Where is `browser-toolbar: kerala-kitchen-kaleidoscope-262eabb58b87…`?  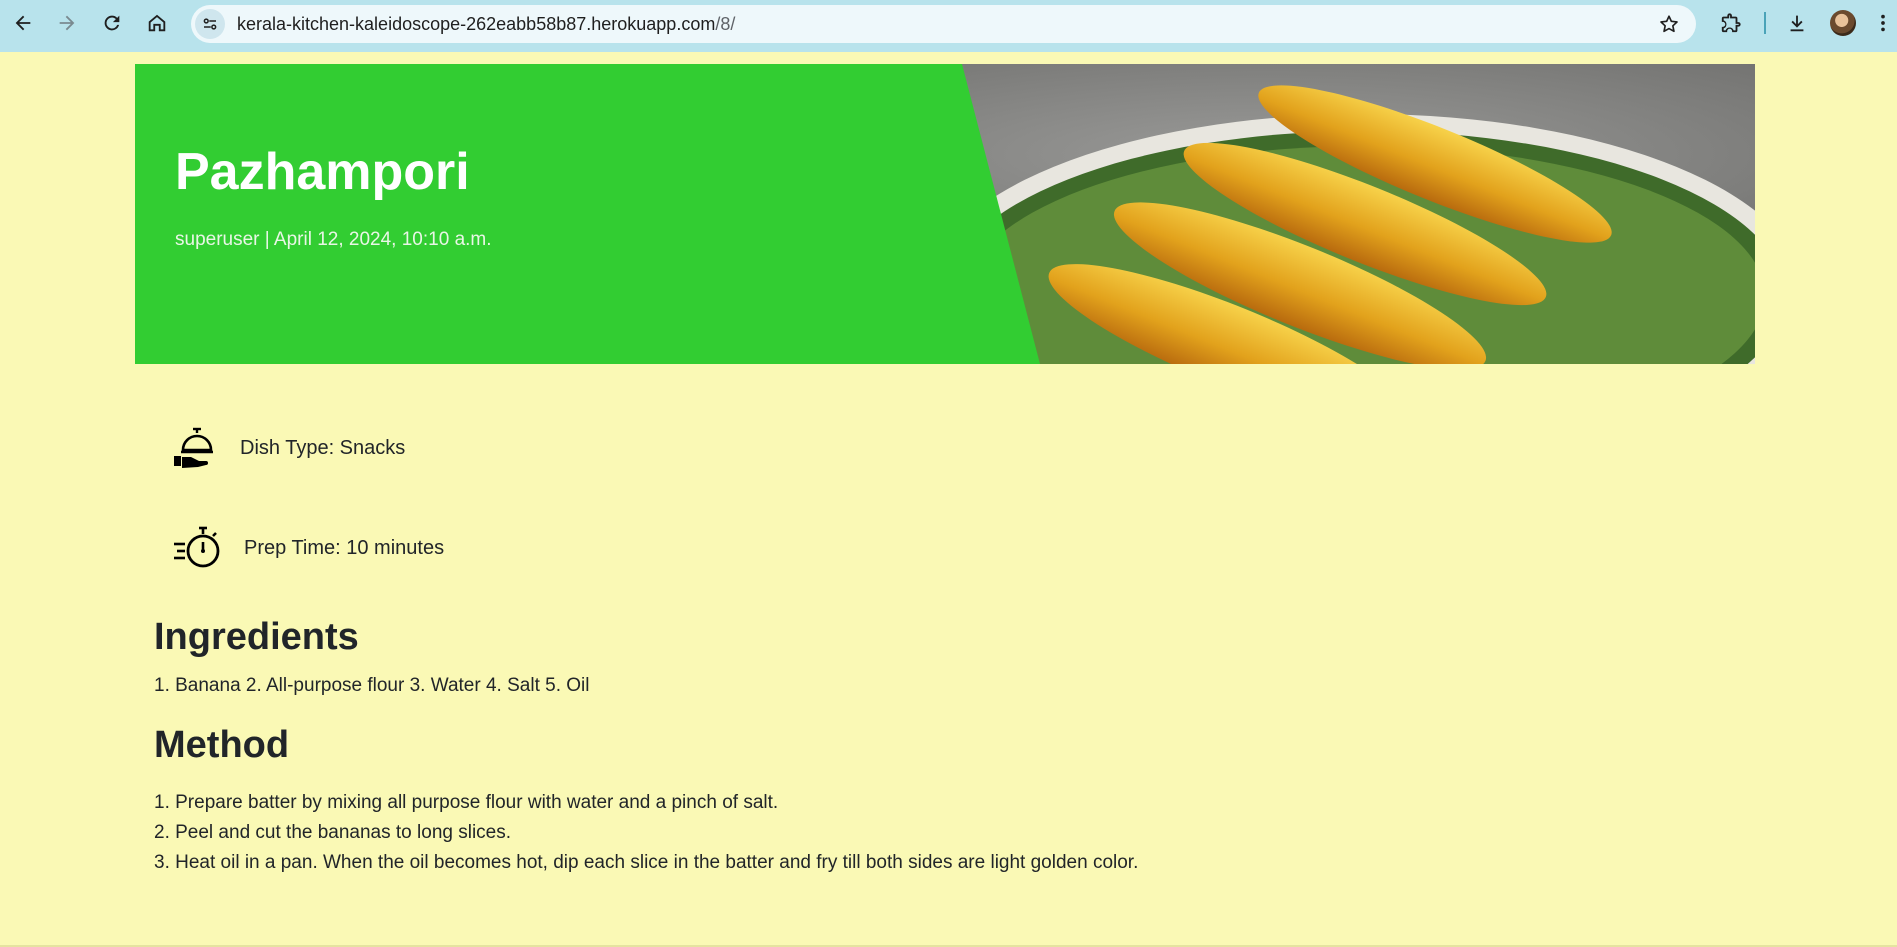
browser-toolbar: kerala-kitchen-kaleidoscope-262eabb58b87… is located at coordinates (948, 26).